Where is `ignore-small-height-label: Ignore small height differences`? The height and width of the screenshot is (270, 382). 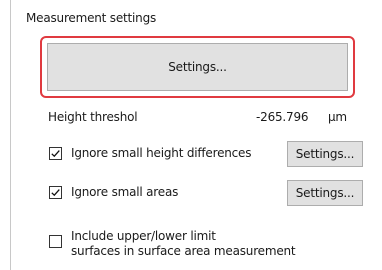
ignore-small-height-label: Ignore small height differences is located at coordinates (161, 153).